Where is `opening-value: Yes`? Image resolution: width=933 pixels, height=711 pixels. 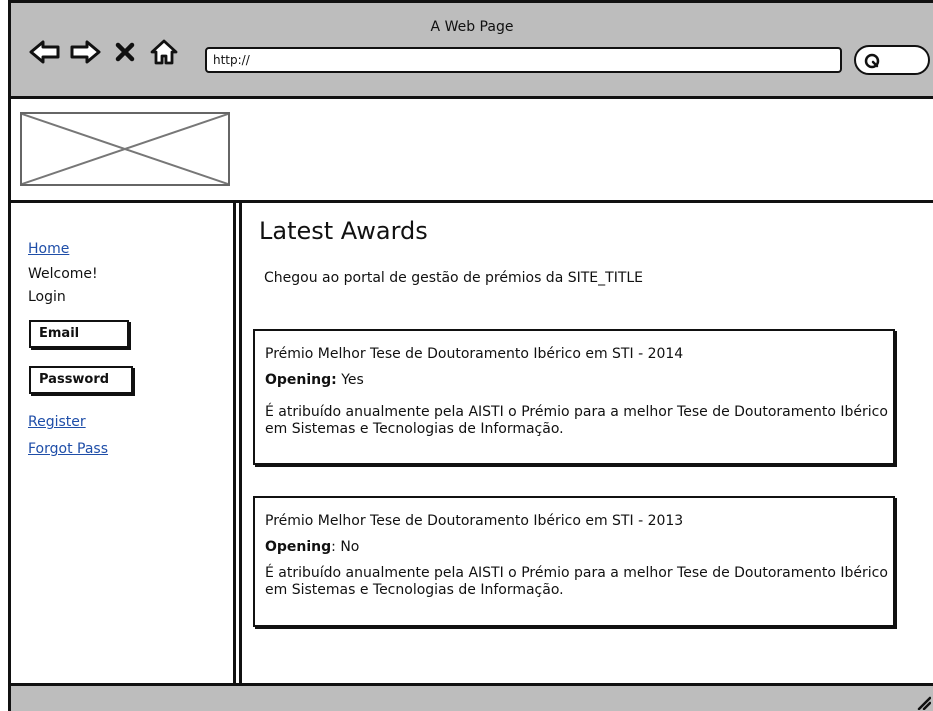
opening-value: Yes is located at coordinates (350, 380).